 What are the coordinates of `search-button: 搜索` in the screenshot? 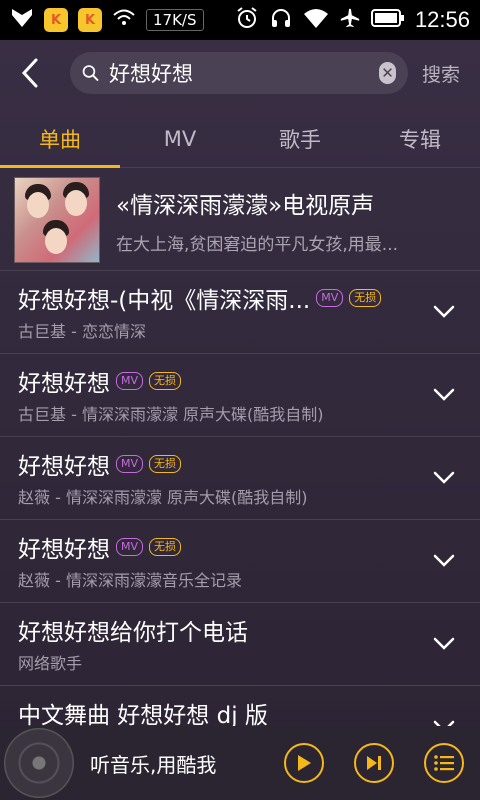 It's located at (441, 73).